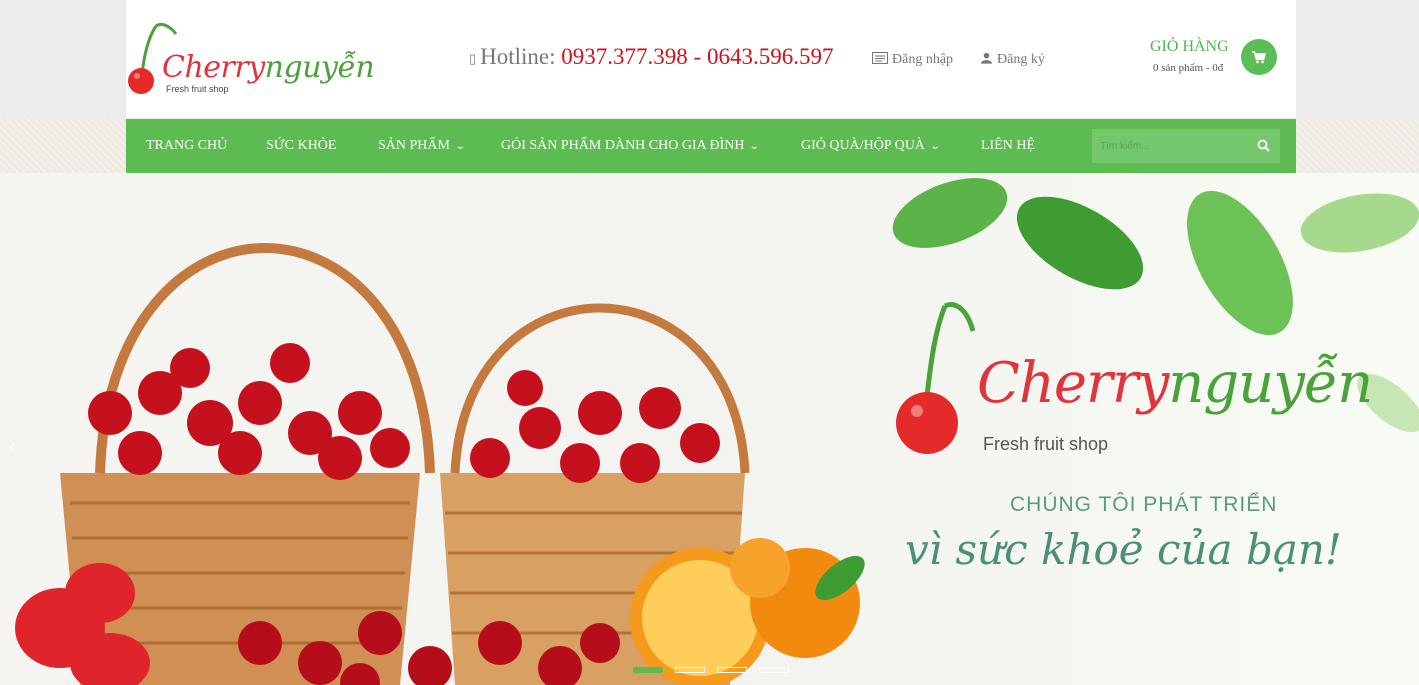 This screenshot has width=1419, height=685. What do you see at coordinates (1021, 59) in the screenshot?
I see `register-label: Đăng ký` at bounding box center [1021, 59].